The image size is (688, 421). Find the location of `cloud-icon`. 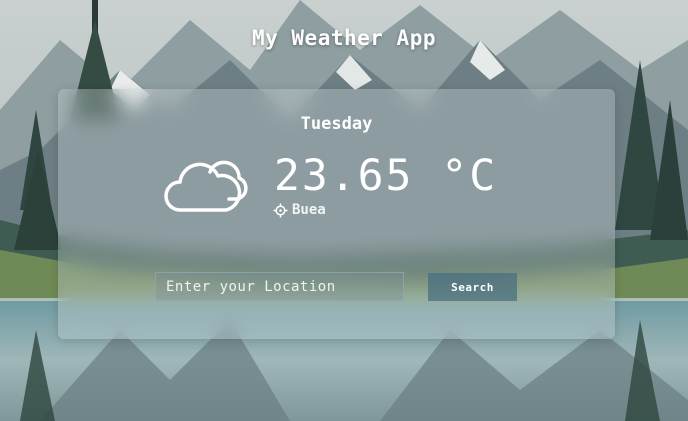

cloud-icon is located at coordinates (206, 186).